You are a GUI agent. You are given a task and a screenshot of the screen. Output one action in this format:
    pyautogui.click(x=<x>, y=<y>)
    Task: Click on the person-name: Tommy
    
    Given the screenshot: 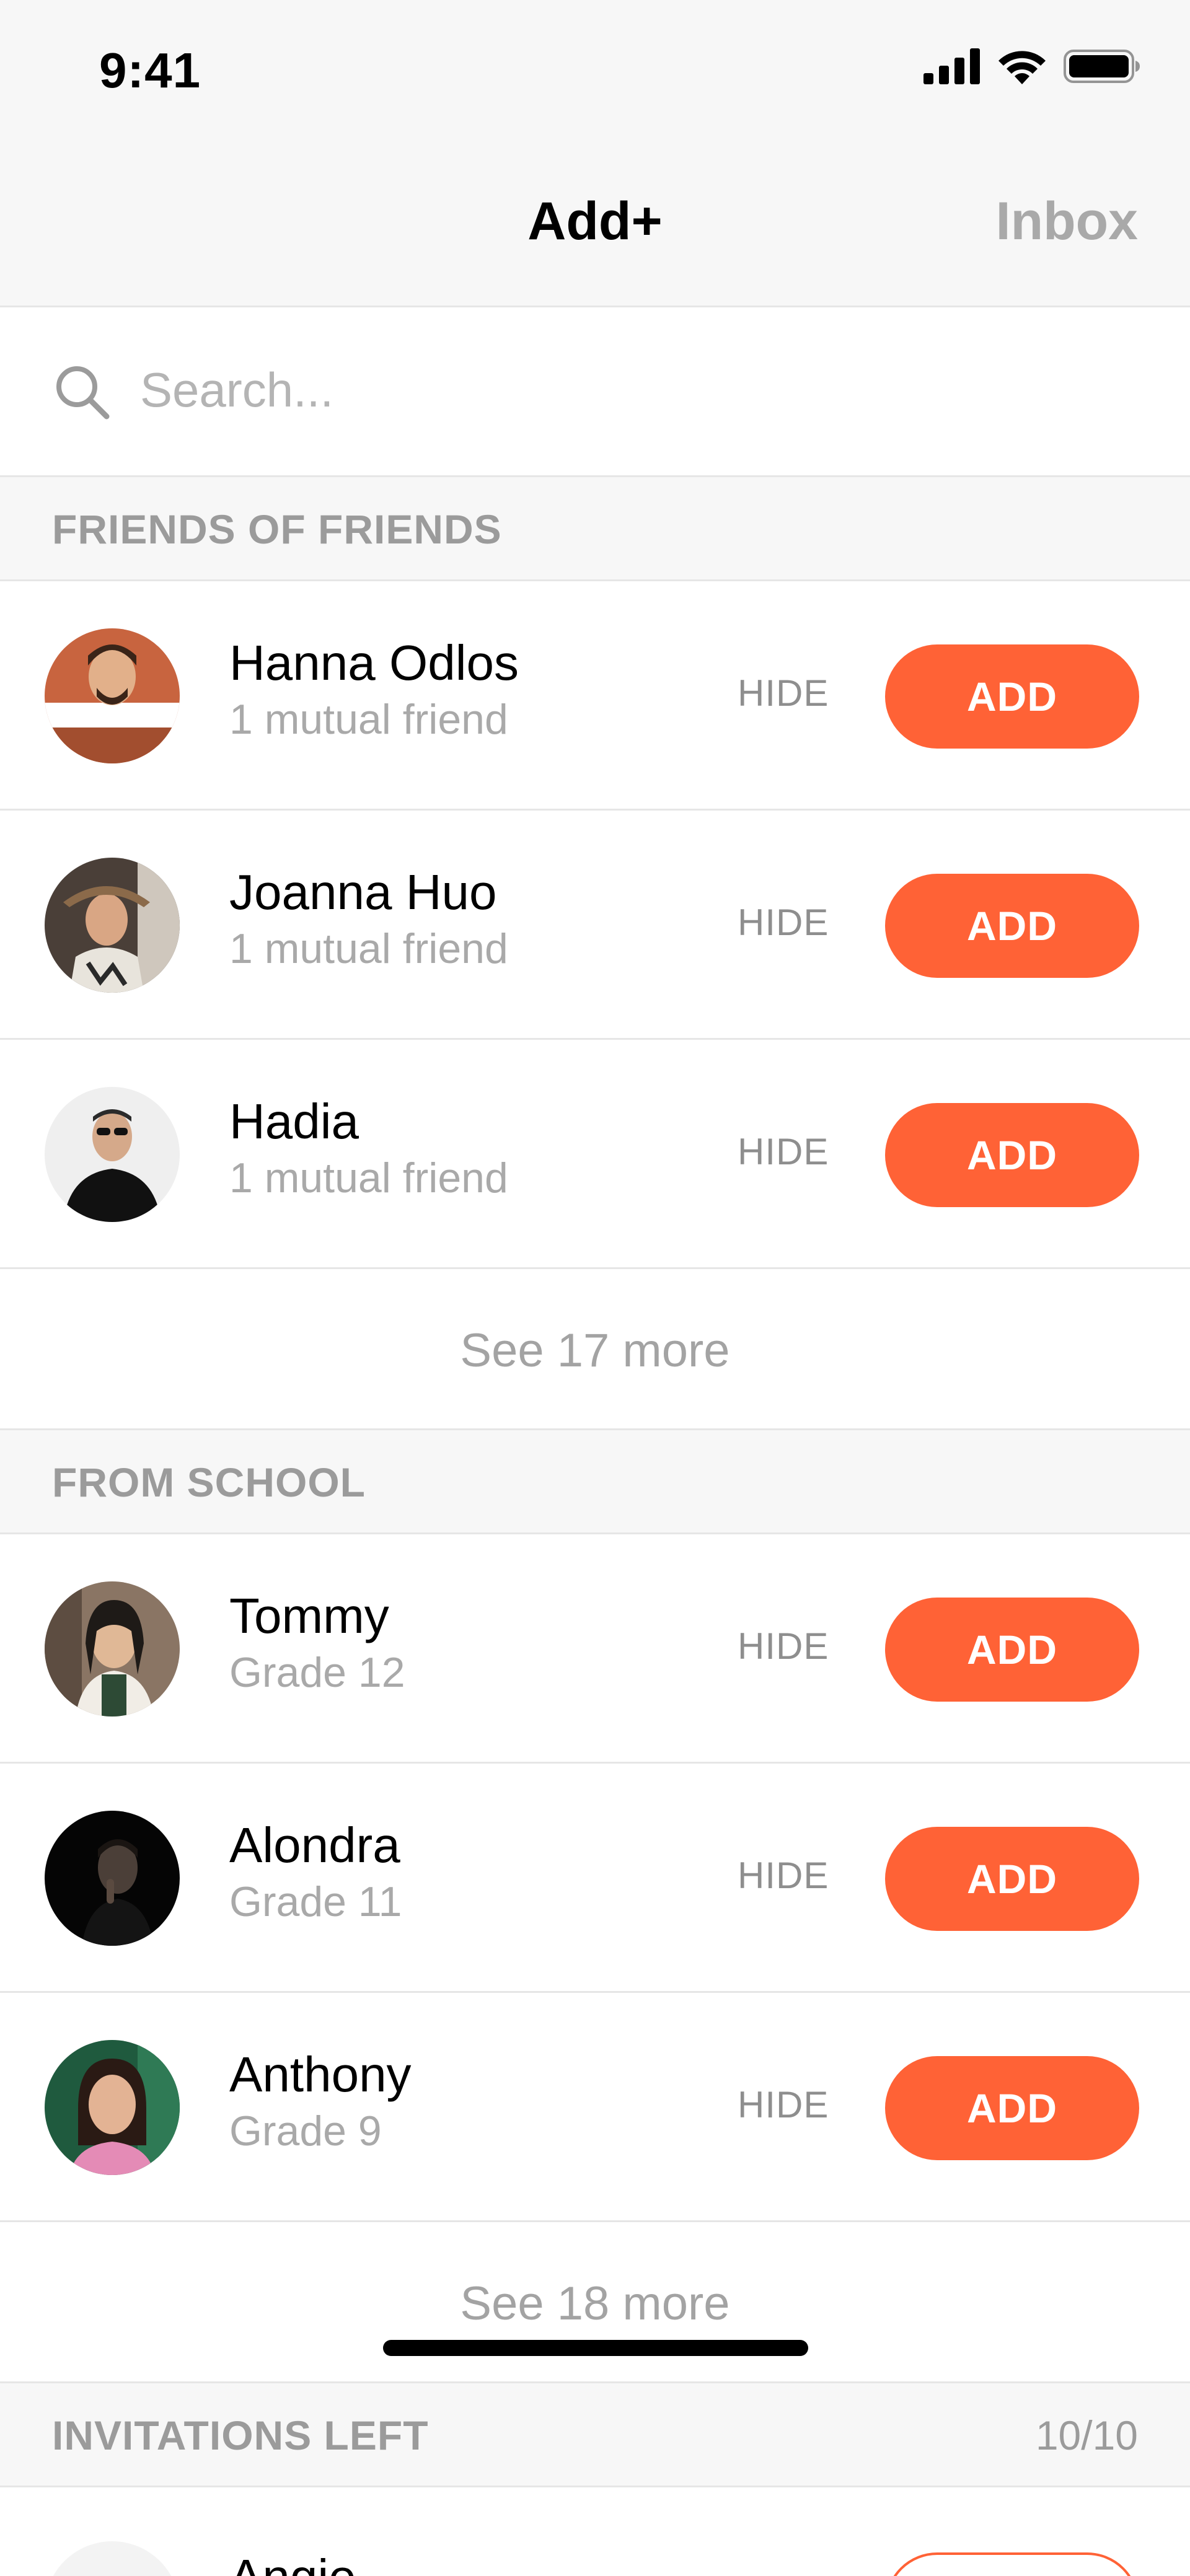 What is the action you would take?
    pyautogui.click(x=309, y=1615)
    